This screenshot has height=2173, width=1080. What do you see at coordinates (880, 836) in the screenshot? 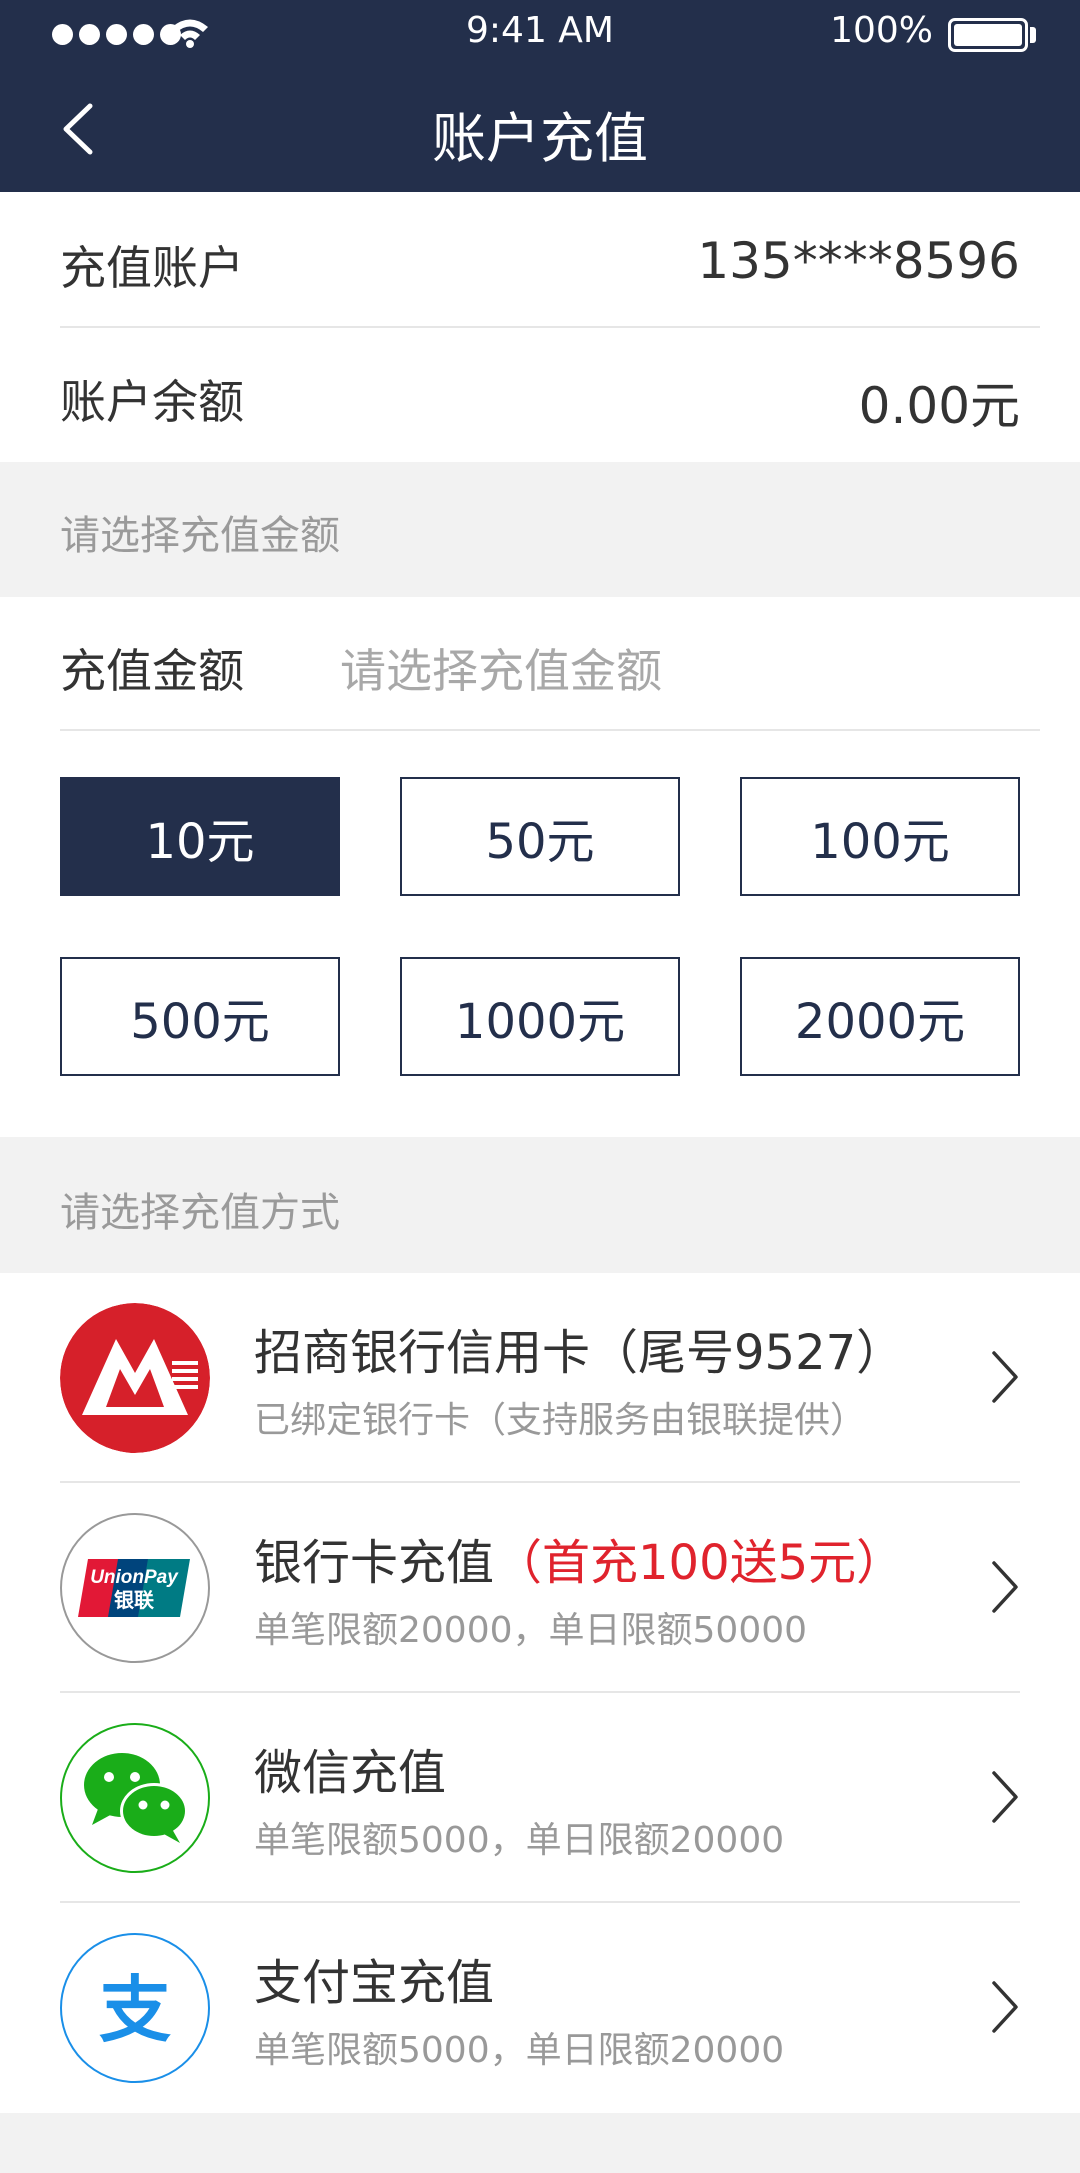
I see `amount-option-100: 100元` at bounding box center [880, 836].